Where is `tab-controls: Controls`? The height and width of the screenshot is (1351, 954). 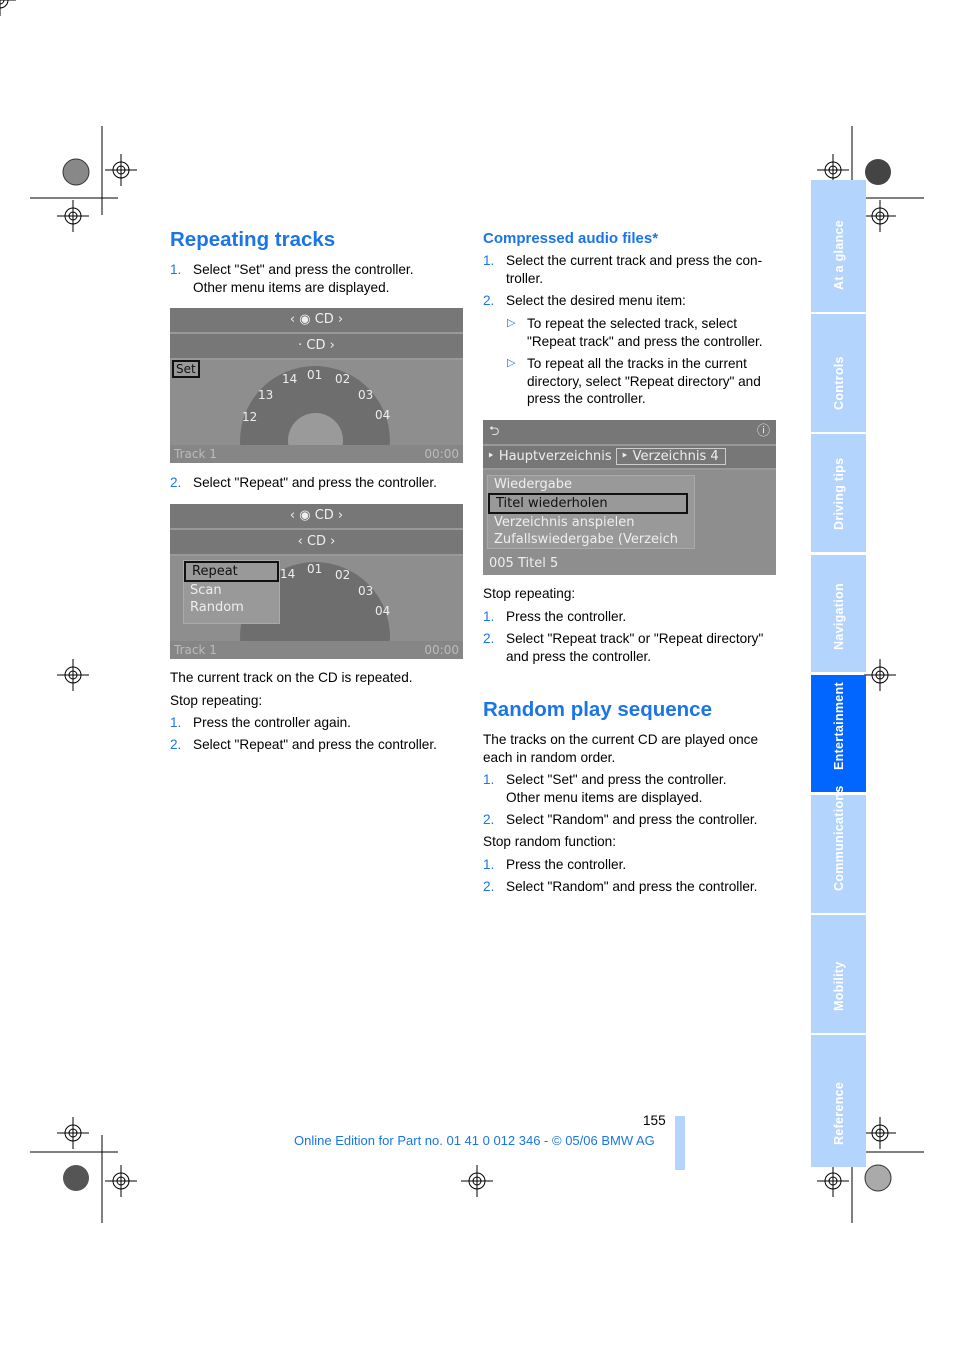 tab-controls: Controls is located at coordinates (838, 373).